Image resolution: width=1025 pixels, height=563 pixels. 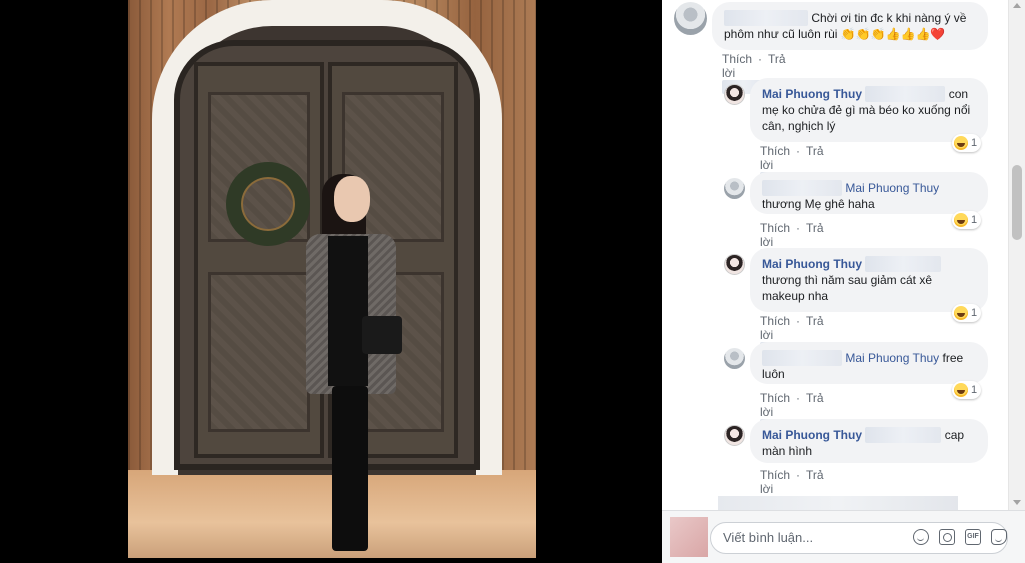 I want to click on emoji-string: 👏👏👏👍👍👍❤️, so click(x=893, y=34).